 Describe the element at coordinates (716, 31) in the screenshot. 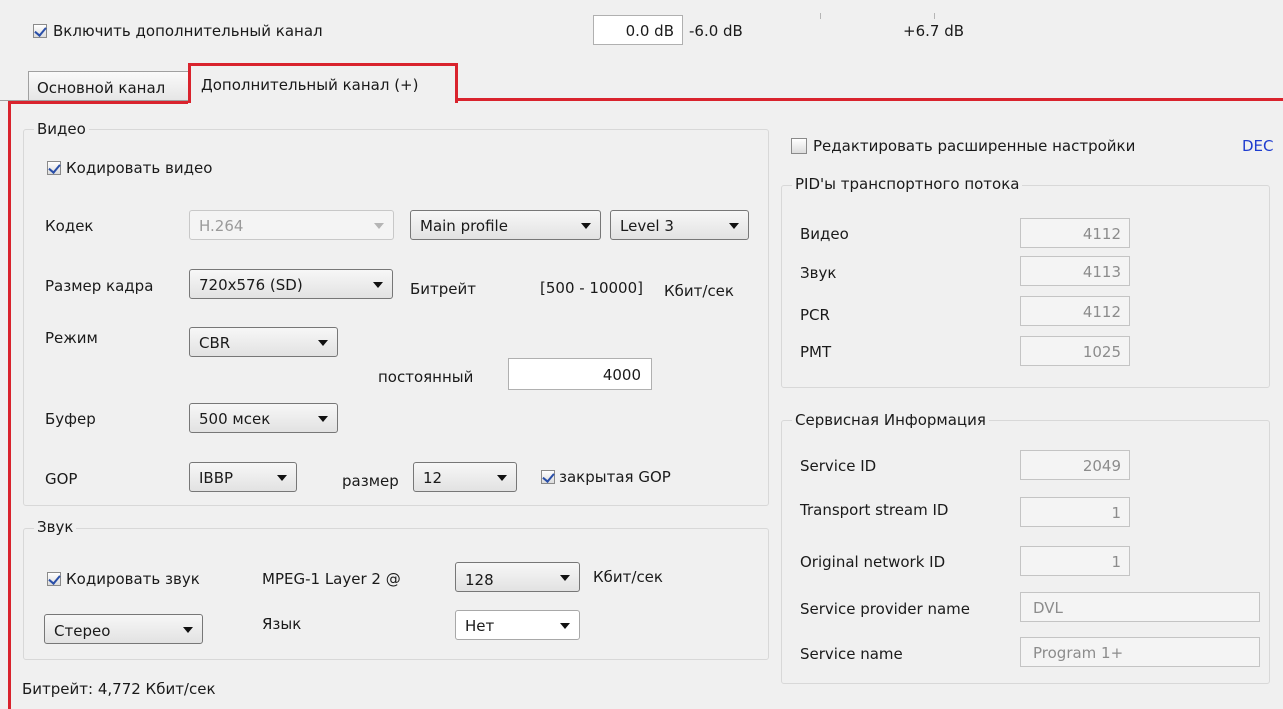

I see `level-min-label: -6.0 dB` at that location.